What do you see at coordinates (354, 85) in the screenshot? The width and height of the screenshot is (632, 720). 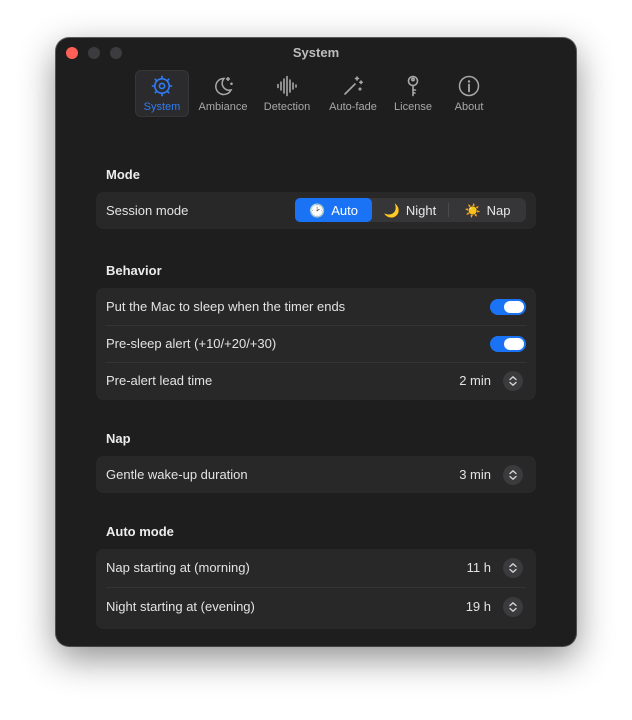 I see `magic-wand-icon` at bounding box center [354, 85].